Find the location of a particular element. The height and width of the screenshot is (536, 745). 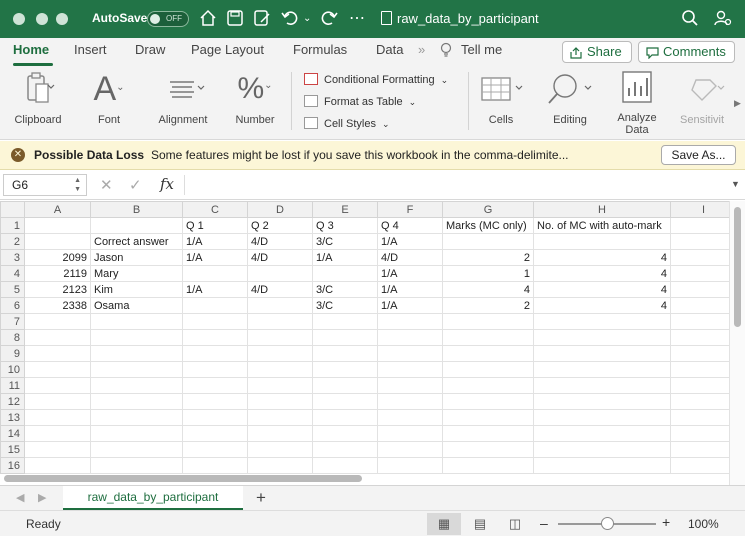

cell-h4: 4 is located at coordinates (602, 273).